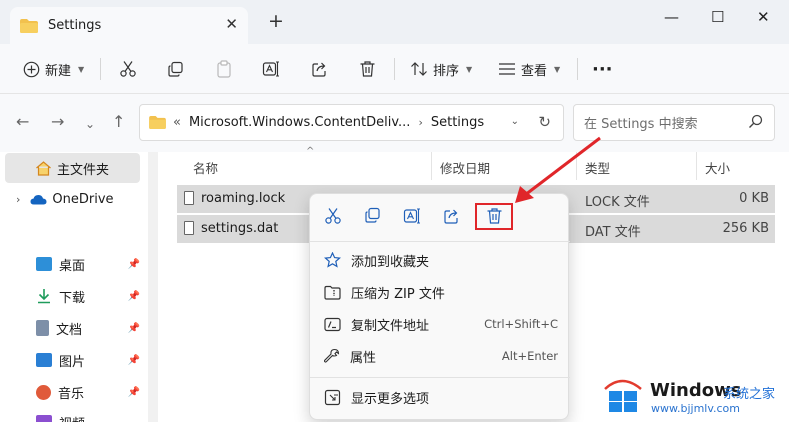 The image size is (789, 422). What do you see at coordinates (717, 17) in the screenshot?
I see `maximize-button: ☐` at bounding box center [717, 17].